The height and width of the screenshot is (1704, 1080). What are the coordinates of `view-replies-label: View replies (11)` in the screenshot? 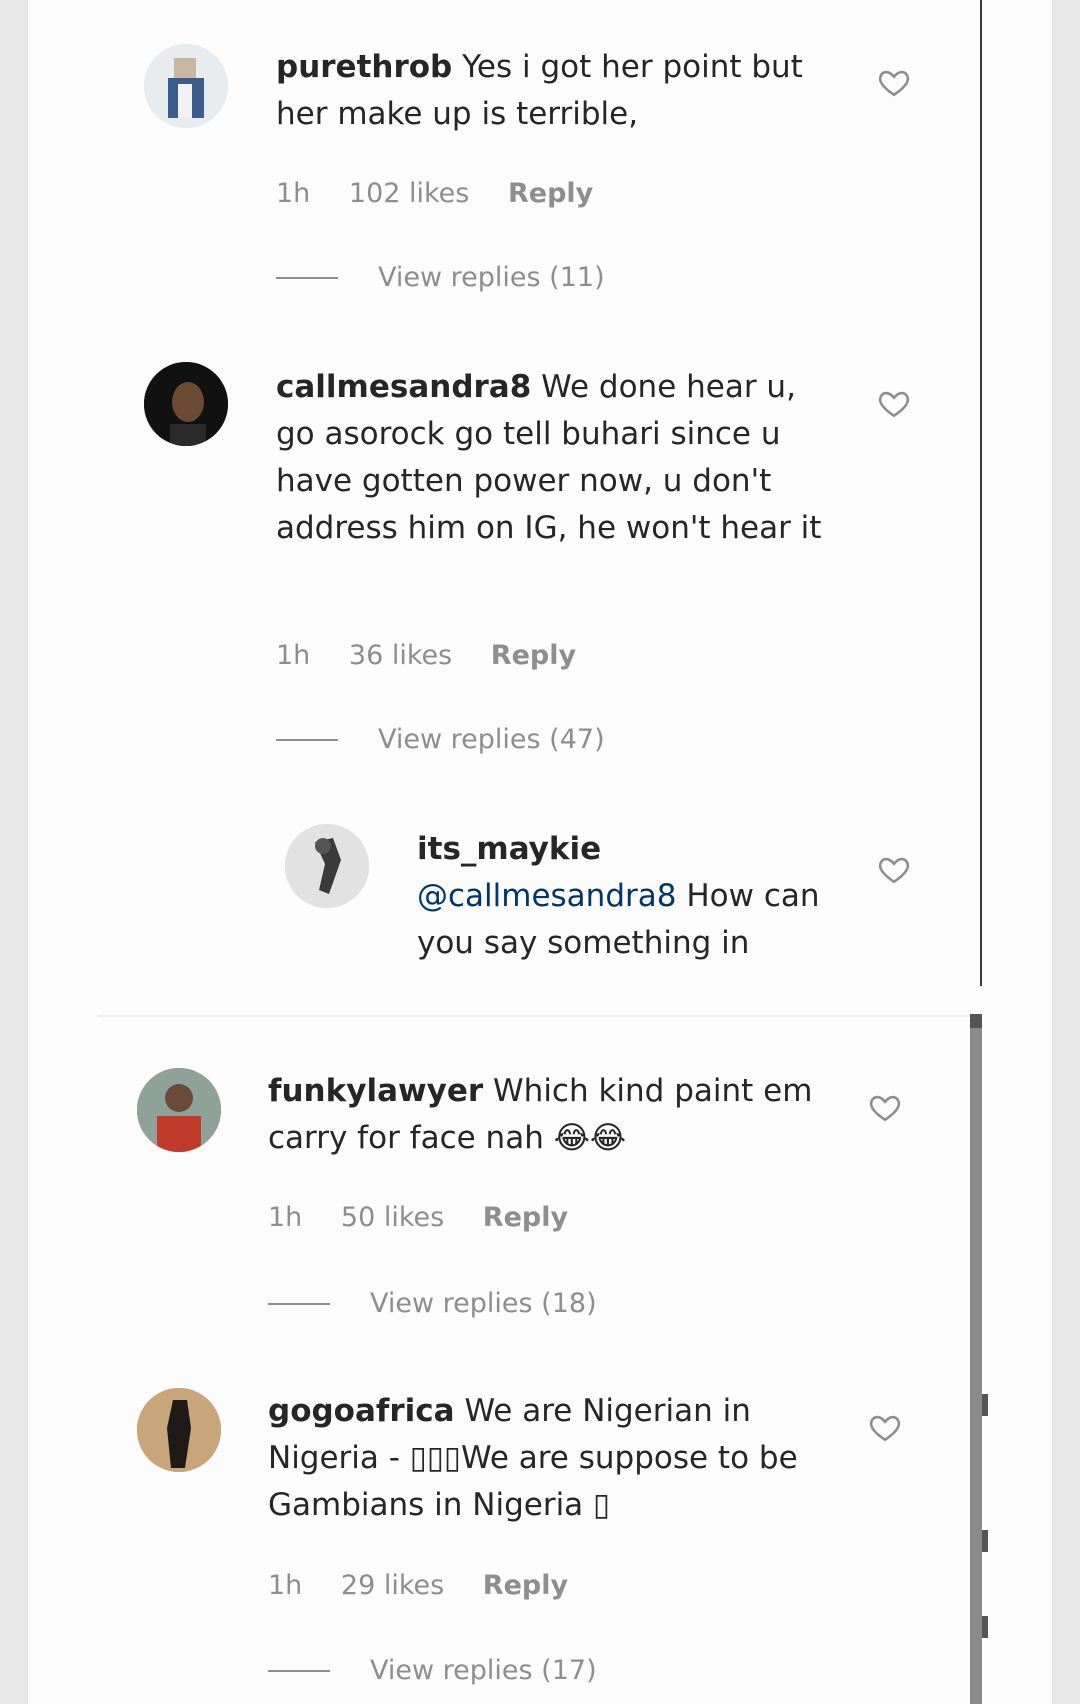 It's located at (491, 277).